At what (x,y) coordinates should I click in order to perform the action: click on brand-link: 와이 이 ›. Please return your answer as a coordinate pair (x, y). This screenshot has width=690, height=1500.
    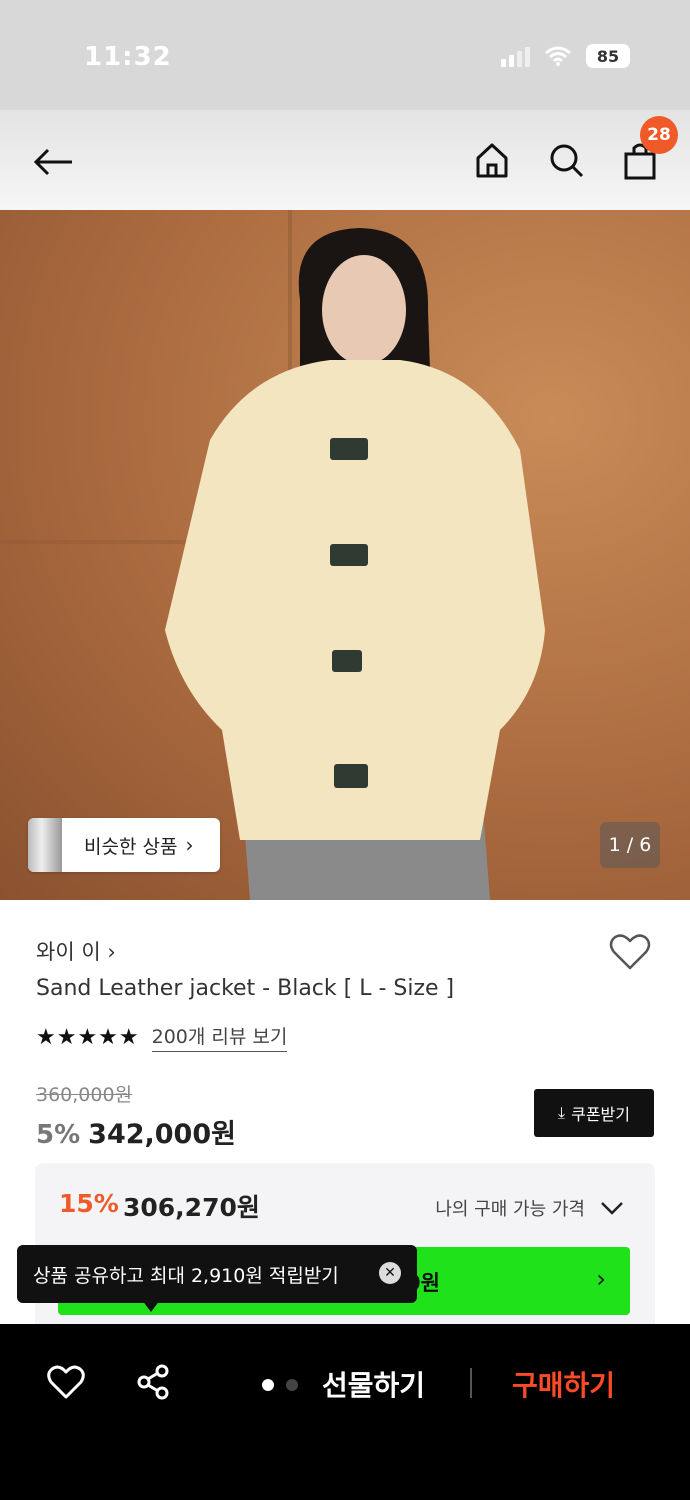
    Looking at the image, I should click on (76, 951).